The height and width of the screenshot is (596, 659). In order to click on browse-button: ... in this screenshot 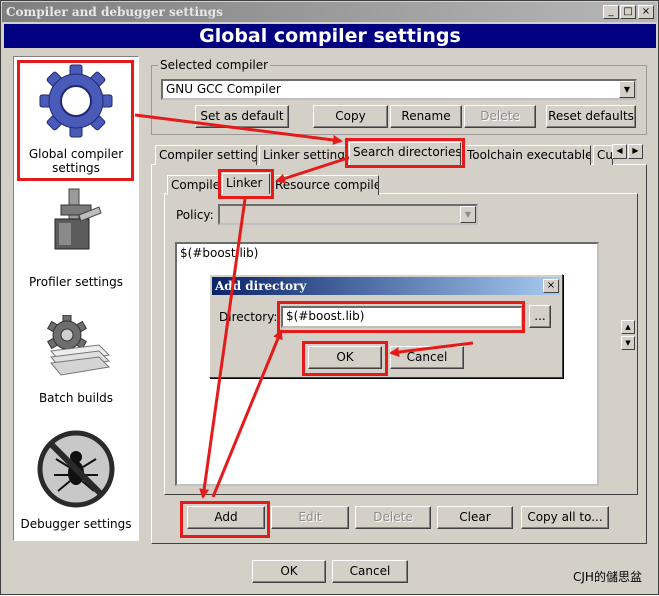, I will do `click(540, 316)`.